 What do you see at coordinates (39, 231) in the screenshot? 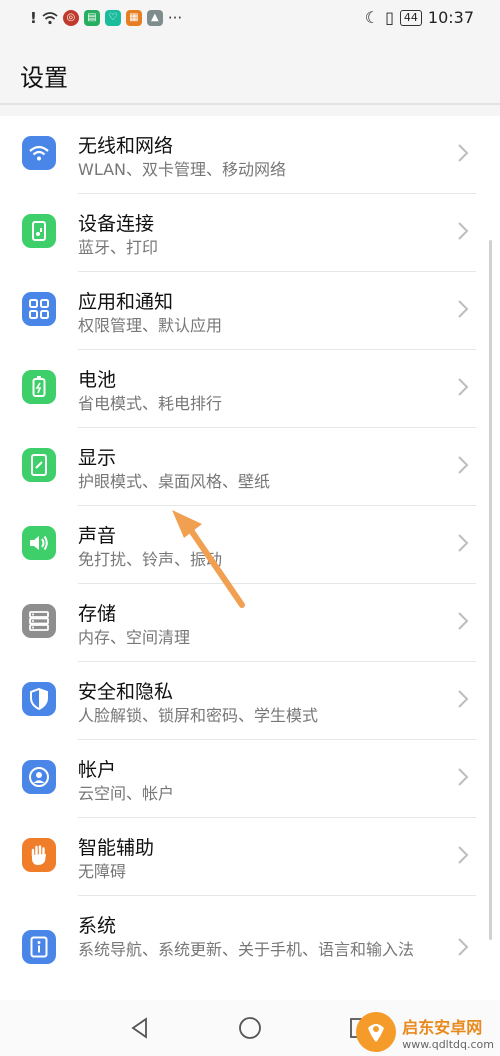
I see `device-connect-icon` at bounding box center [39, 231].